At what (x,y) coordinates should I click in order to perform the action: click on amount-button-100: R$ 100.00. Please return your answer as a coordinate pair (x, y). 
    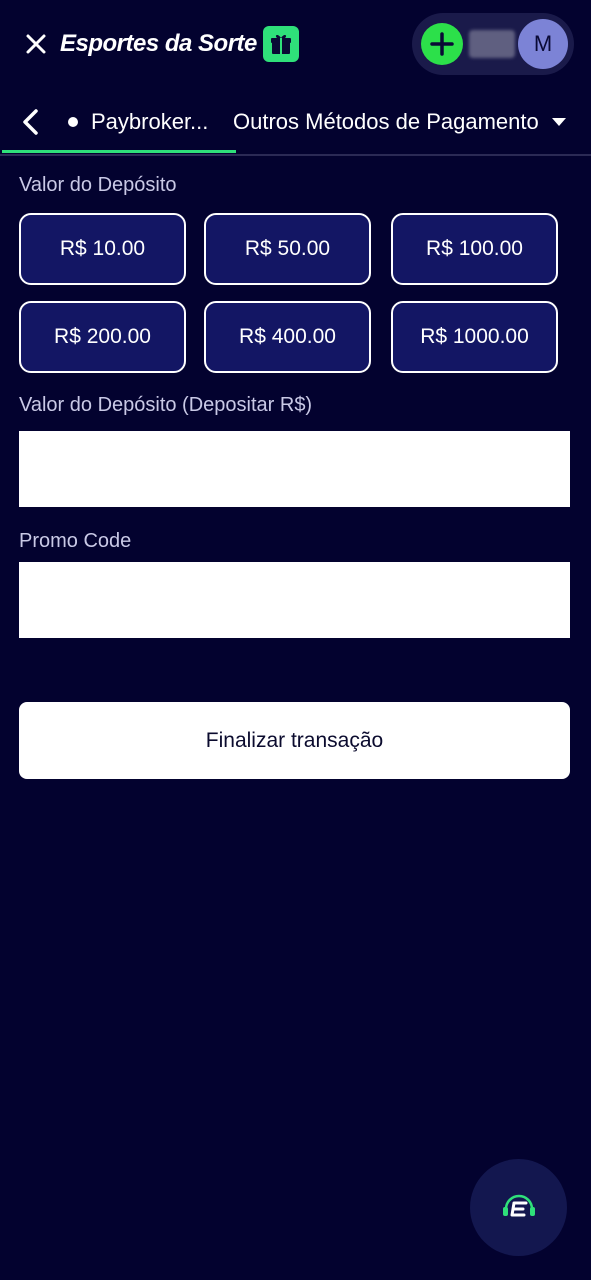
    Looking at the image, I should click on (474, 249).